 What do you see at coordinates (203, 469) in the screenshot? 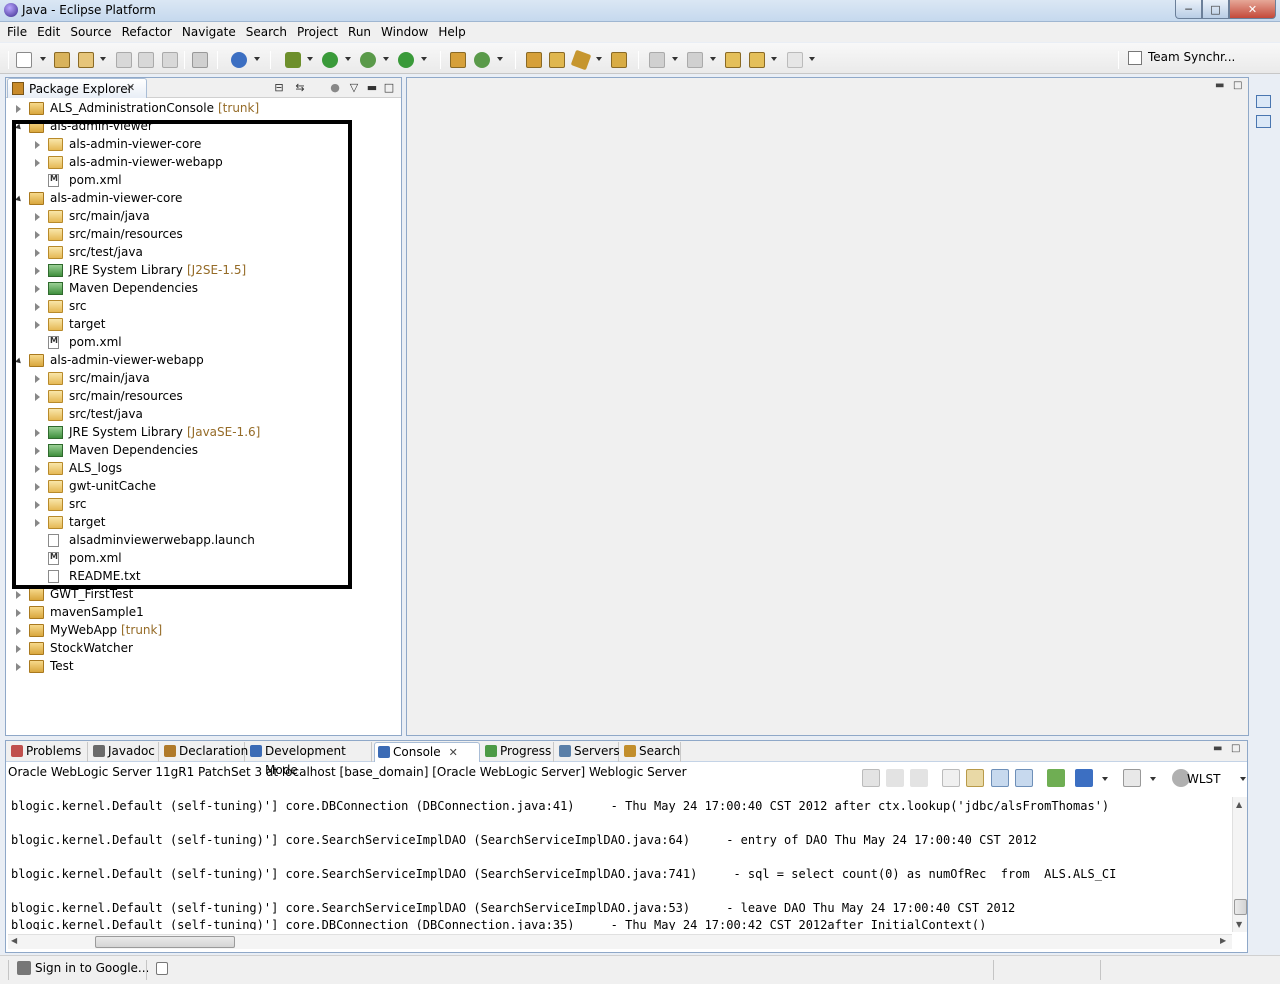
I see `tree-item: ALS_logs` at bounding box center [203, 469].